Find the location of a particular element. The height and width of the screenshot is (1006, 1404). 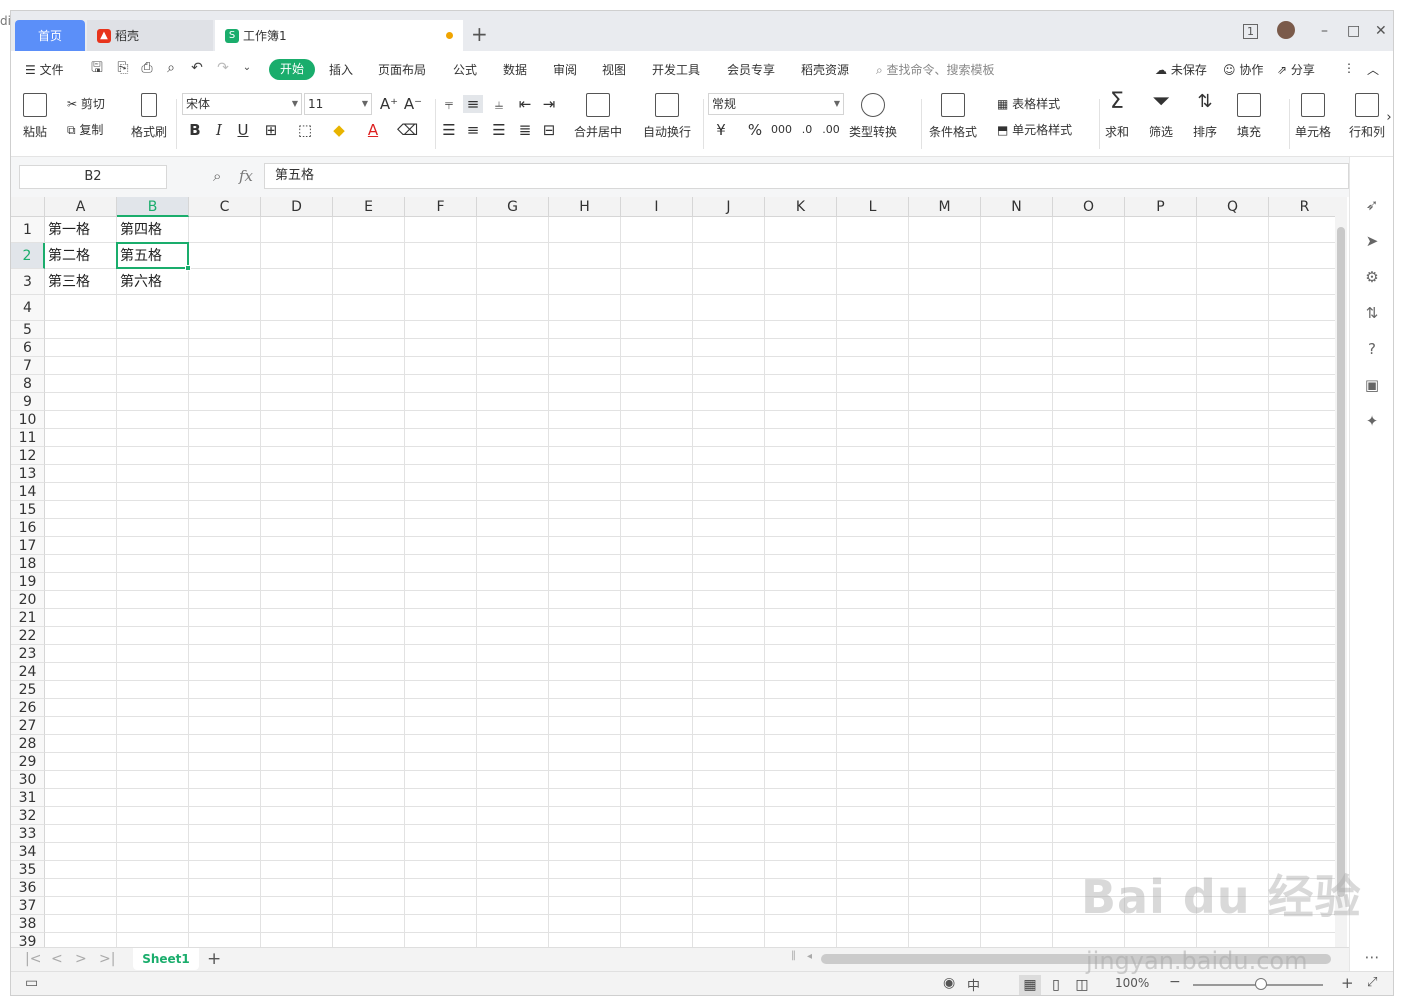

add-sheet-button: + is located at coordinates (214, 959).